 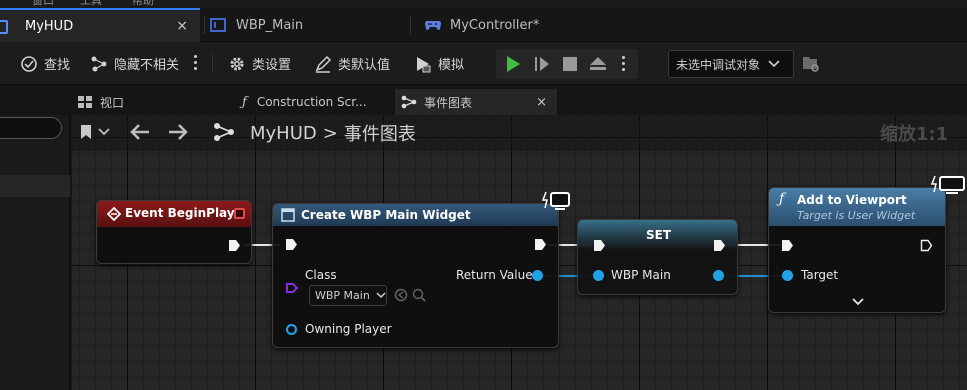 What do you see at coordinates (624, 65) in the screenshot?
I see `play-options-icon` at bounding box center [624, 65].